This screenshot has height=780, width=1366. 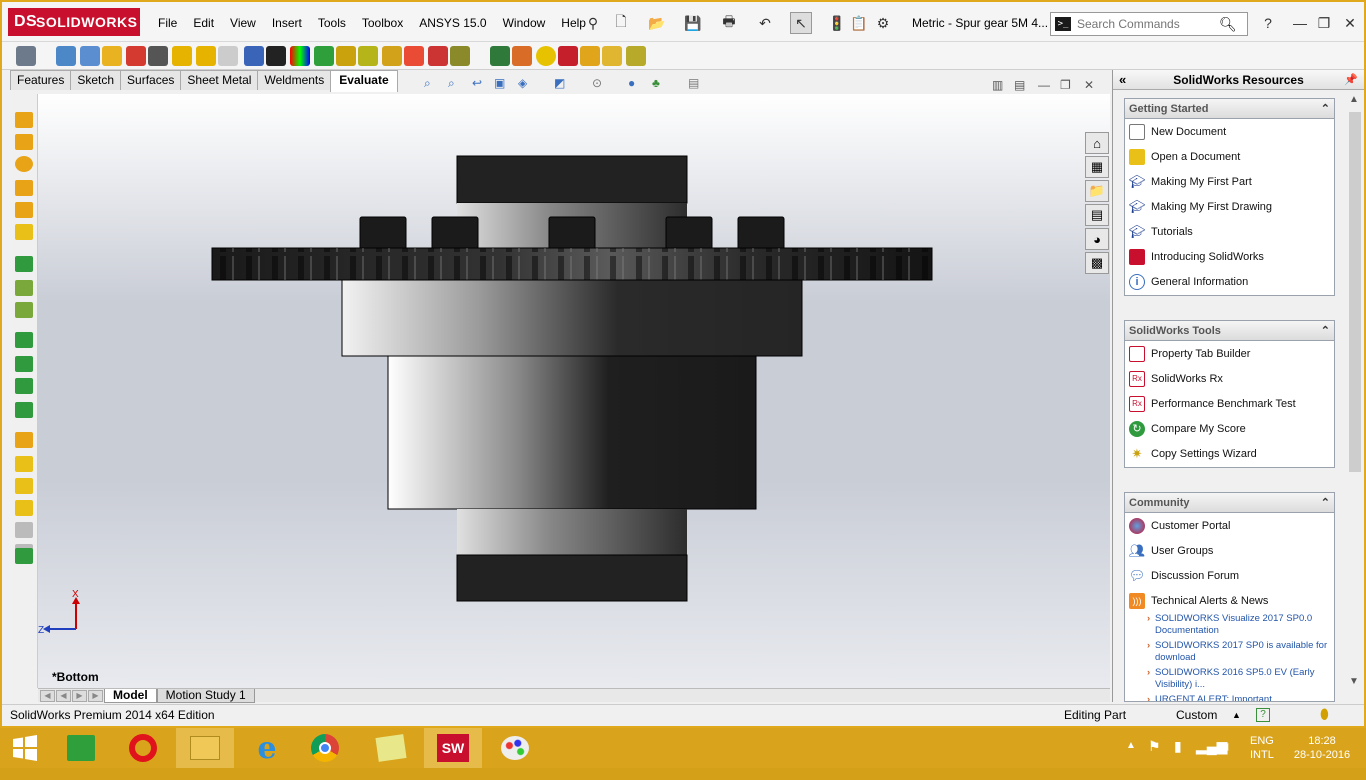 I want to click on property-tab-builder-link: Property Tab Builder, so click(x=1229, y=353).